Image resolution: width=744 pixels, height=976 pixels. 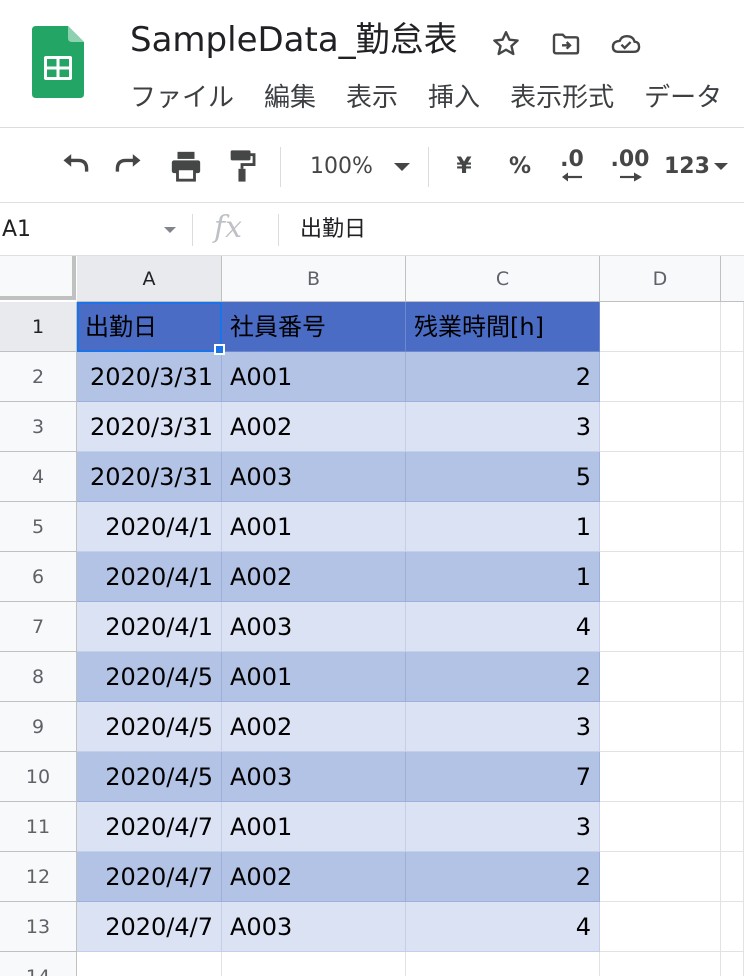 What do you see at coordinates (294, 40) in the screenshot?
I see `document-title: SampleData_勤怠表` at bounding box center [294, 40].